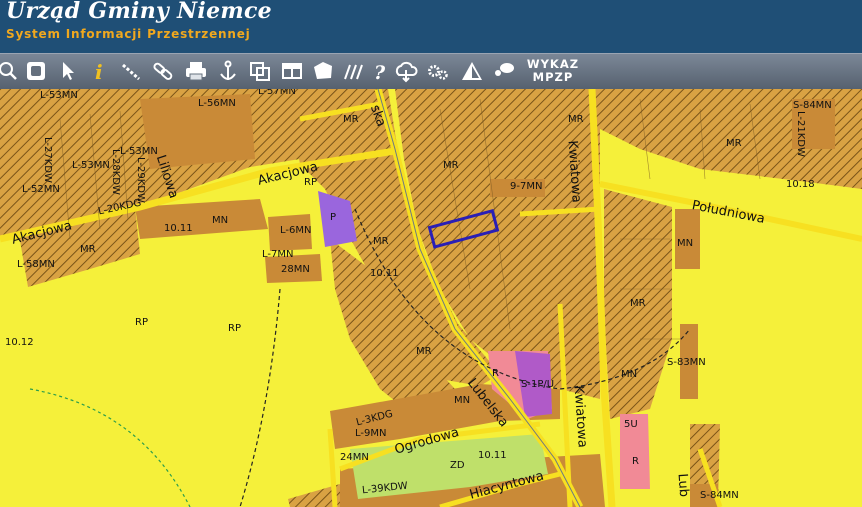  Describe the element at coordinates (734, 143) in the screenshot. I see `zone-label-mr-8: MR` at that location.